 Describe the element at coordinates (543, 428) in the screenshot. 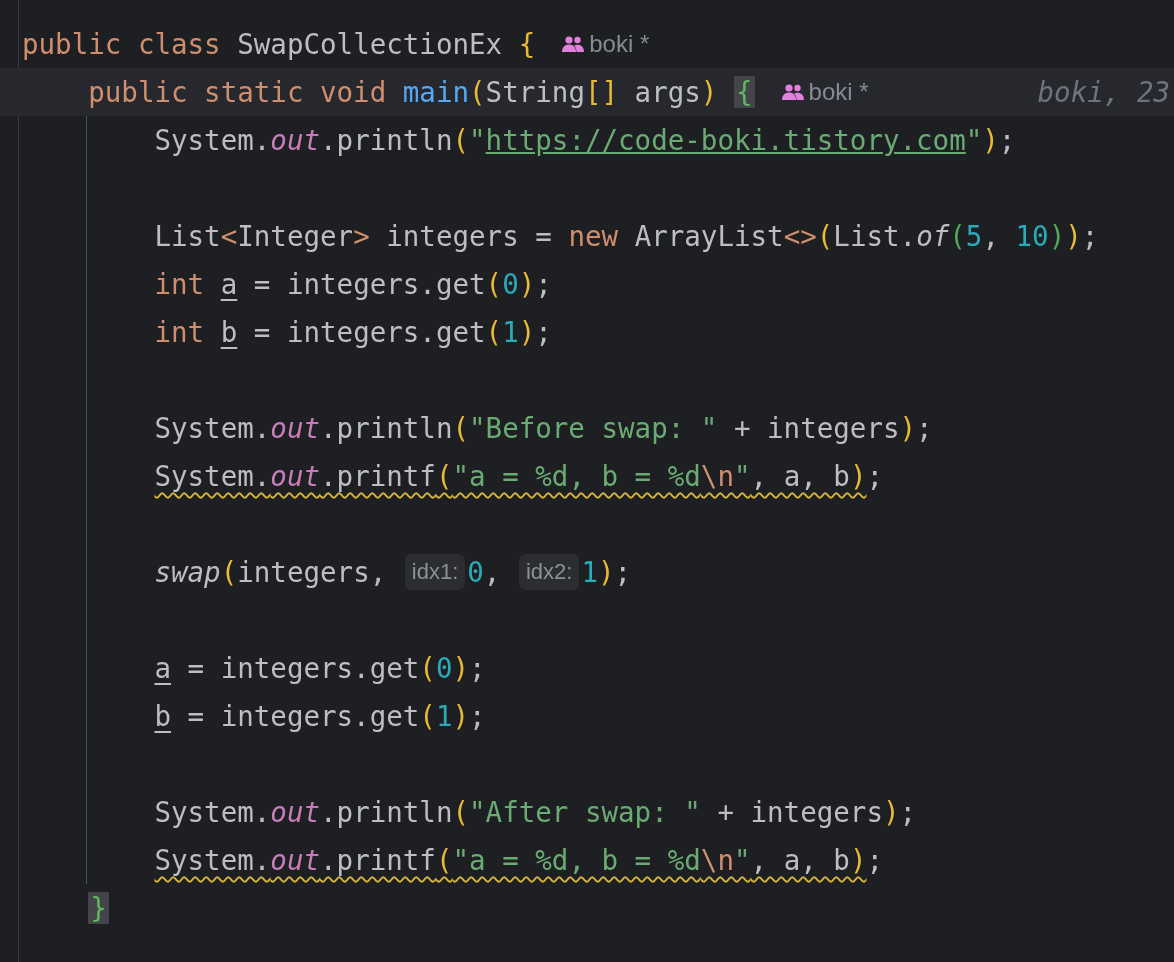

I see `code-text: System.out.println("Before swap: " + integers);` at that location.